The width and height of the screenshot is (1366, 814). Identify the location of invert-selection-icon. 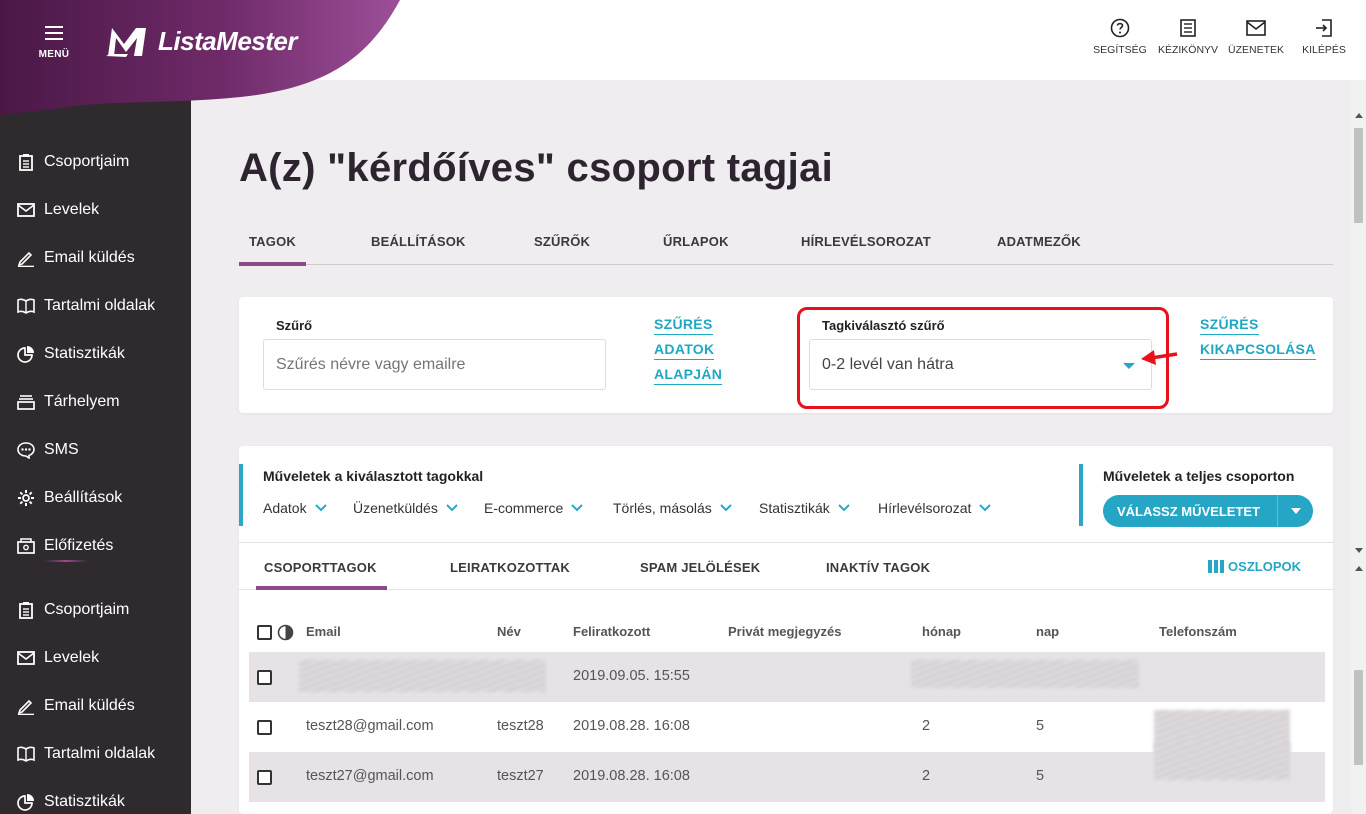
(285, 632).